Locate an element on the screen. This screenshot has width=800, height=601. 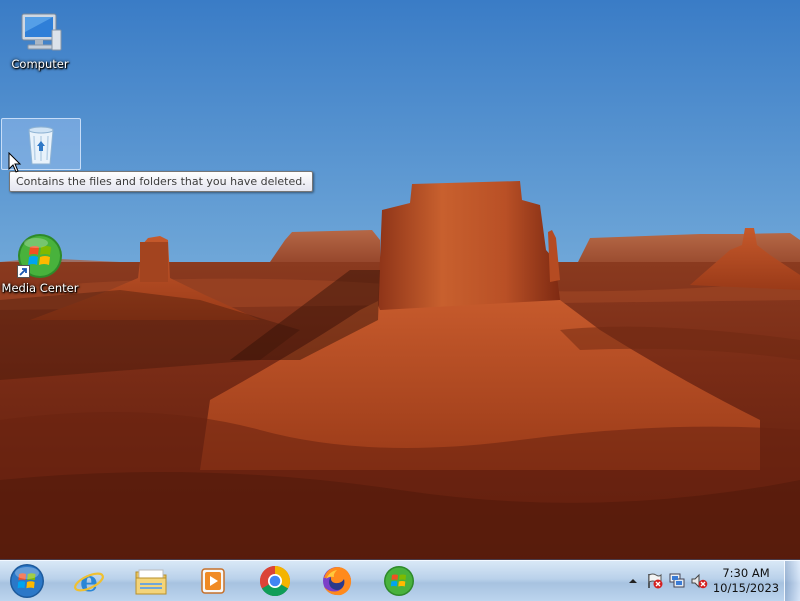
network-tray is located at coordinates (677, 581).